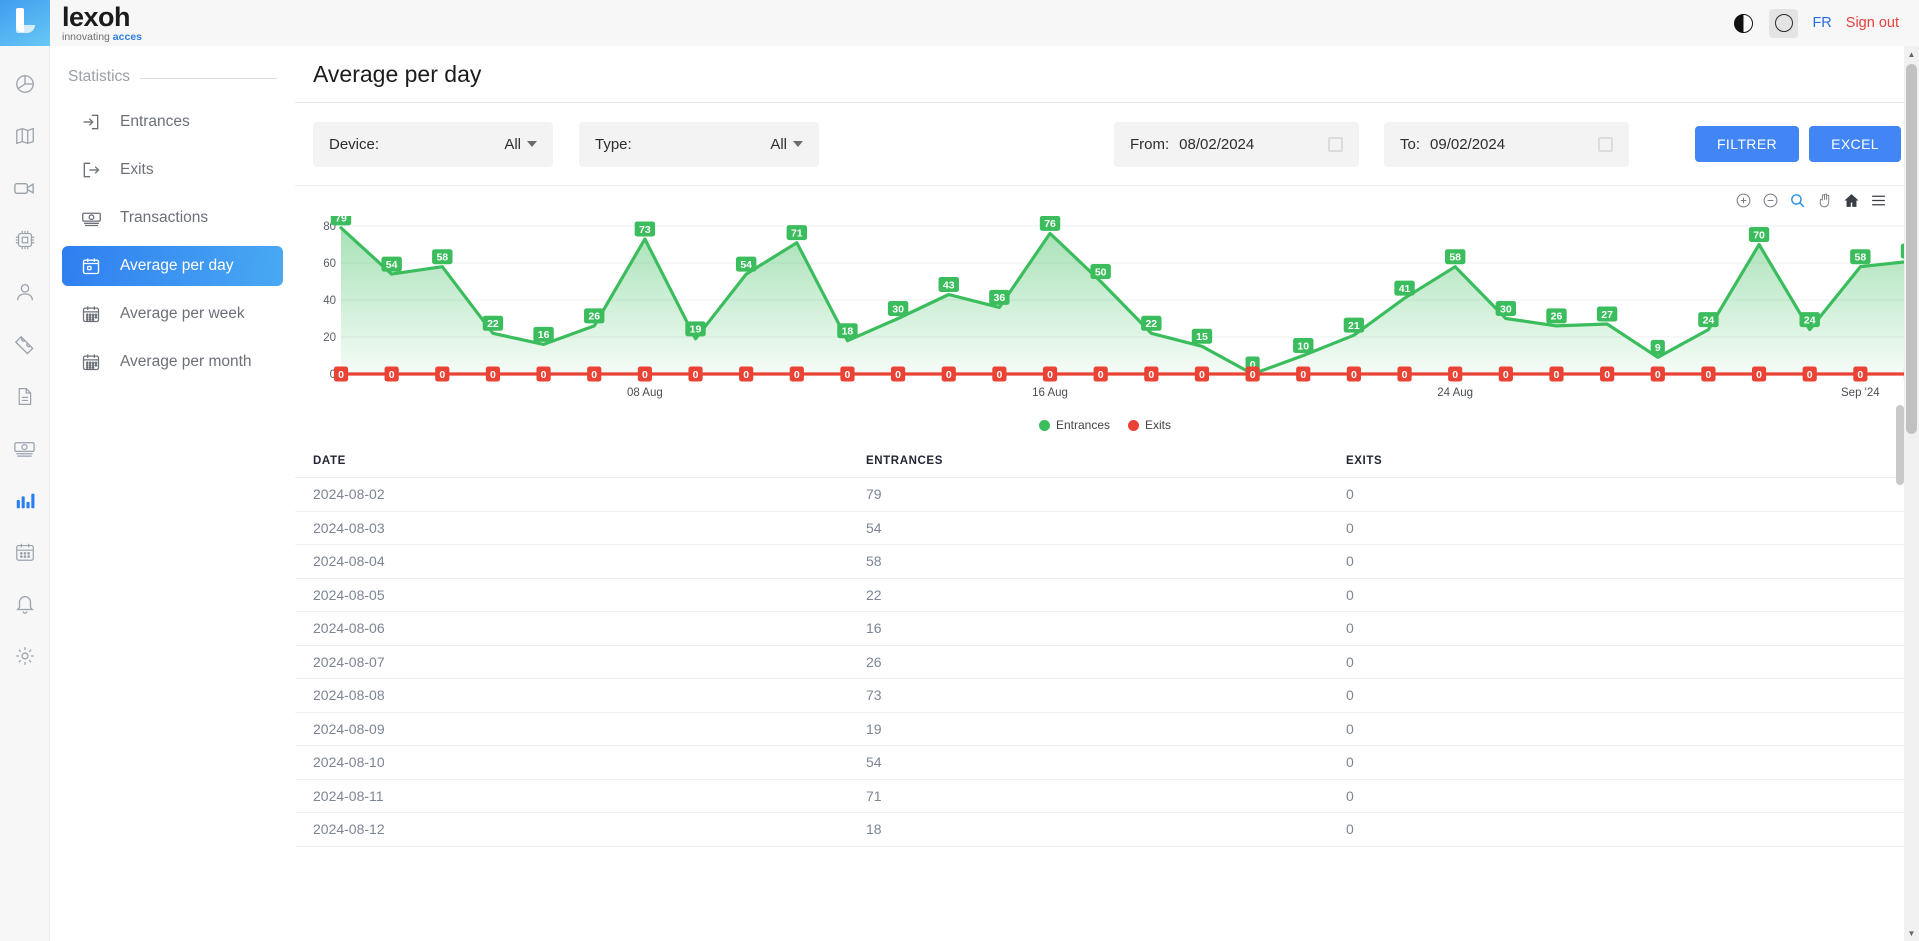  What do you see at coordinates (1107, 696) in the screenshot?
I see `table-row: 2024-08-08 73 0` at bounding box center [1107, 696].